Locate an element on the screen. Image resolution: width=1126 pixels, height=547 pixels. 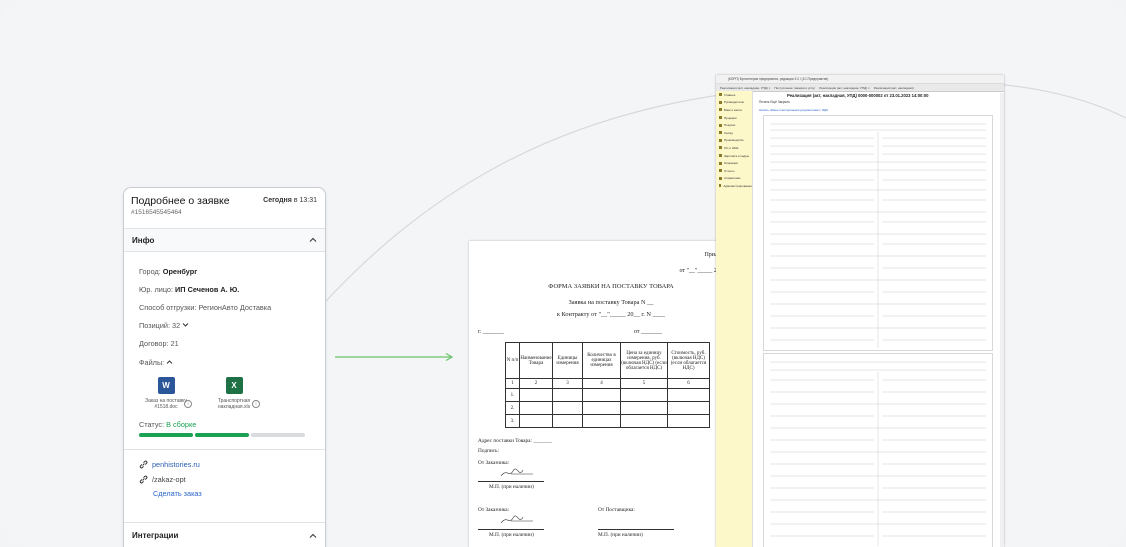
app-sidebar-item: Зарплата и кадры is located at coordinates (734, 156).